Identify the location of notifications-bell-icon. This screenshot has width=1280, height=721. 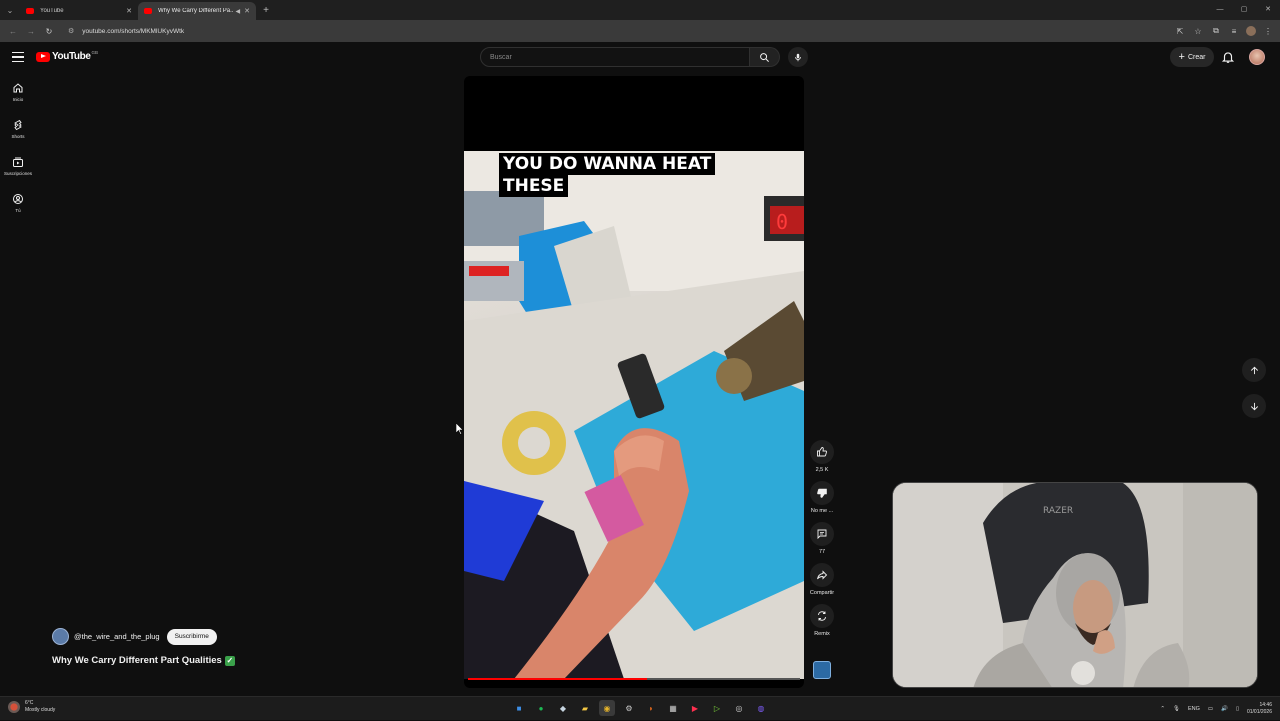
(1228, 57).